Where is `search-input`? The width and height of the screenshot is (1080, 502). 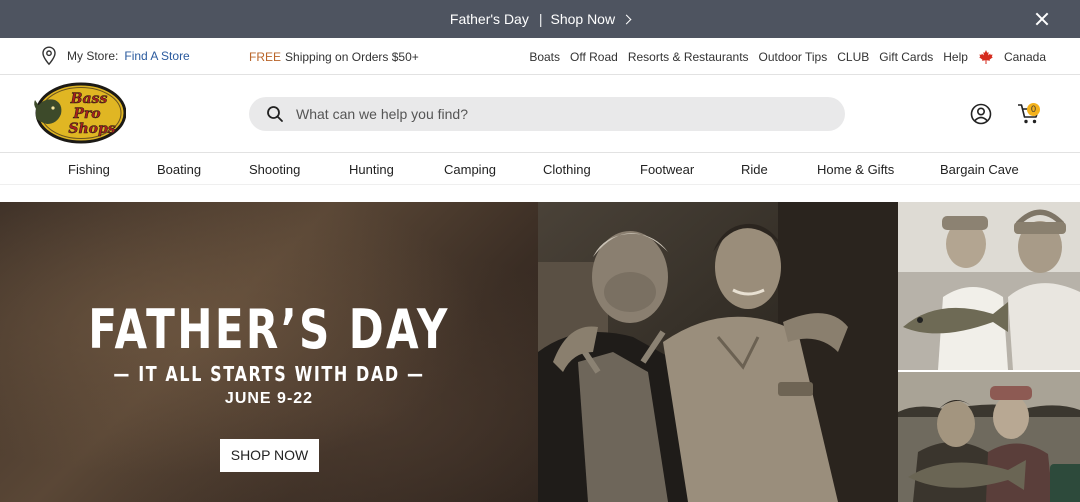 search-input is located at coordinates (556, 114).